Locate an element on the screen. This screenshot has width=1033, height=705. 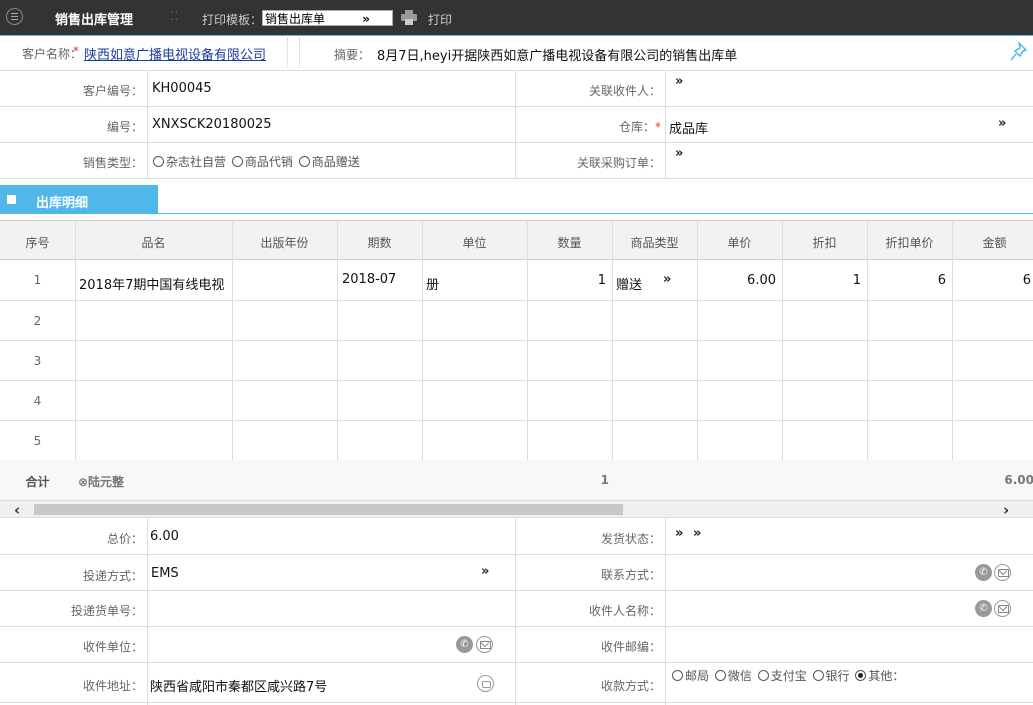
cell-price: 6.00 is located at coordinates (736, 280).